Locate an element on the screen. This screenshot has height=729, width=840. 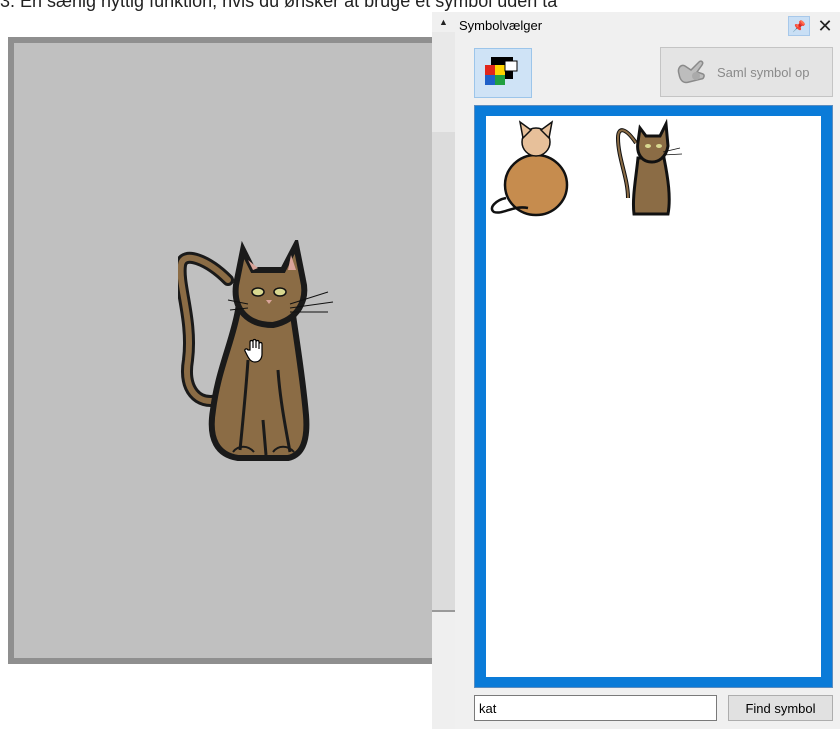
panel-title: Symbolvælger is located at coordinates (501, 25).